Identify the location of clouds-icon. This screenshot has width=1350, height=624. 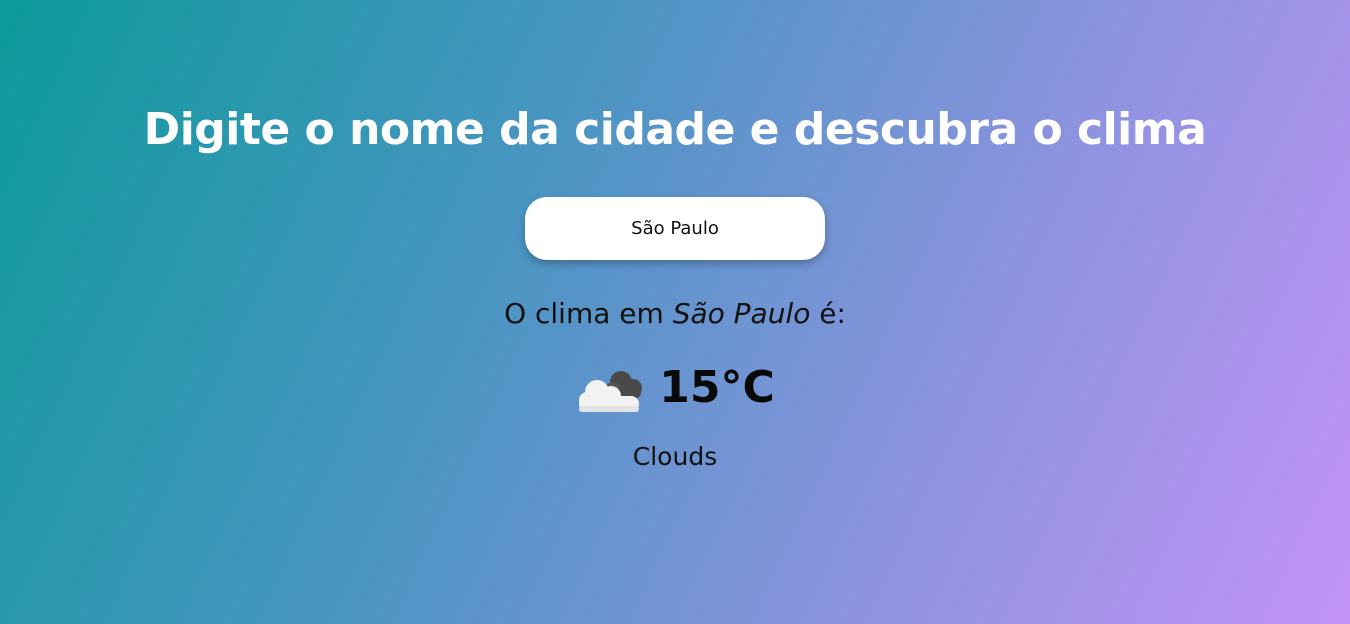
(611, 391).